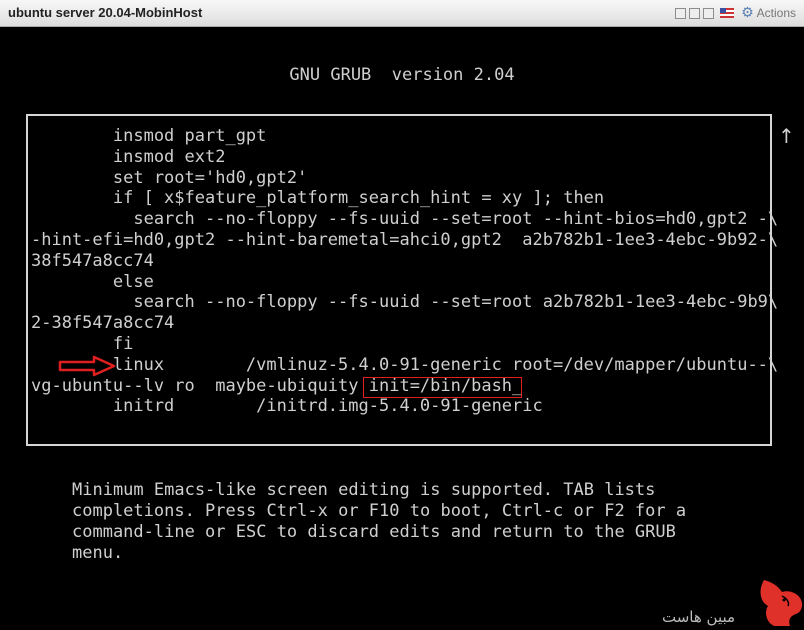 This screenshot has height=630, width=804. I want to click on window-title: ubuntu server 20.04-MobinHost, so click(105, 12).